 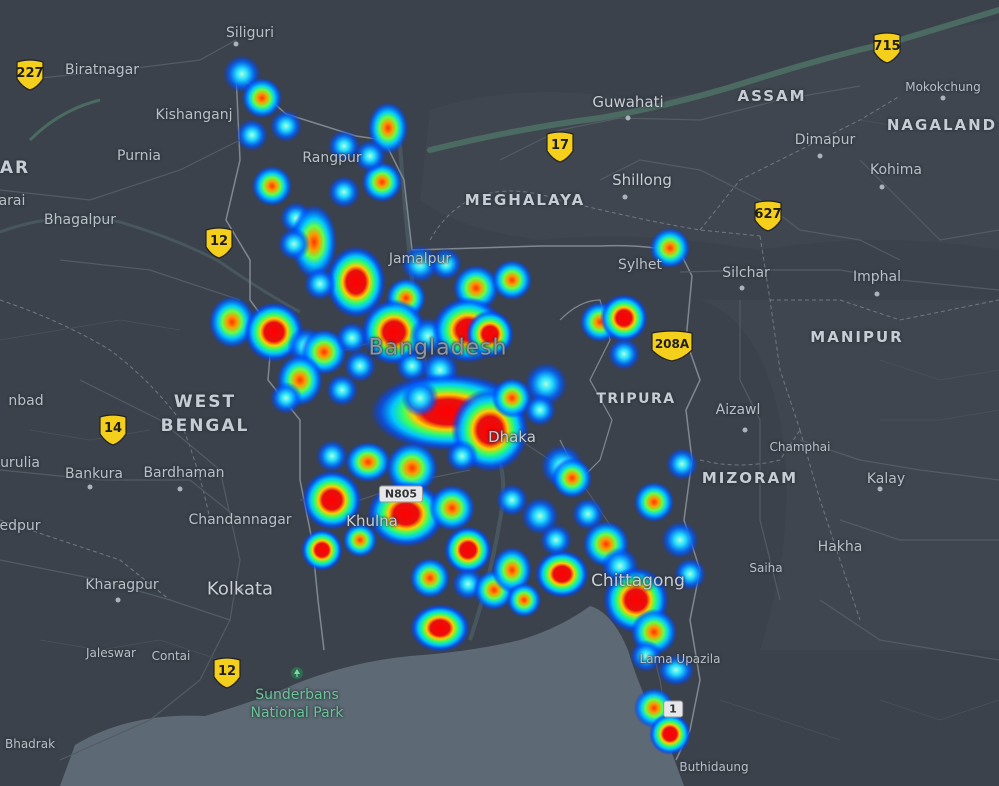 I want to click on place-label: Aizawl, so click(x=738, y=410).